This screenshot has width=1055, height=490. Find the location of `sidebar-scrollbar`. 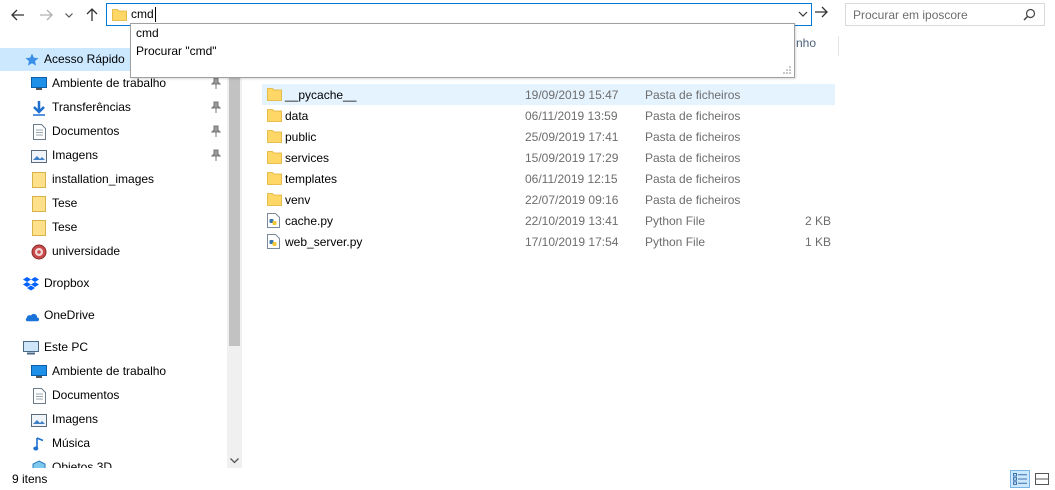

sidebar-scrollbar is located at coordinates (234, 258).